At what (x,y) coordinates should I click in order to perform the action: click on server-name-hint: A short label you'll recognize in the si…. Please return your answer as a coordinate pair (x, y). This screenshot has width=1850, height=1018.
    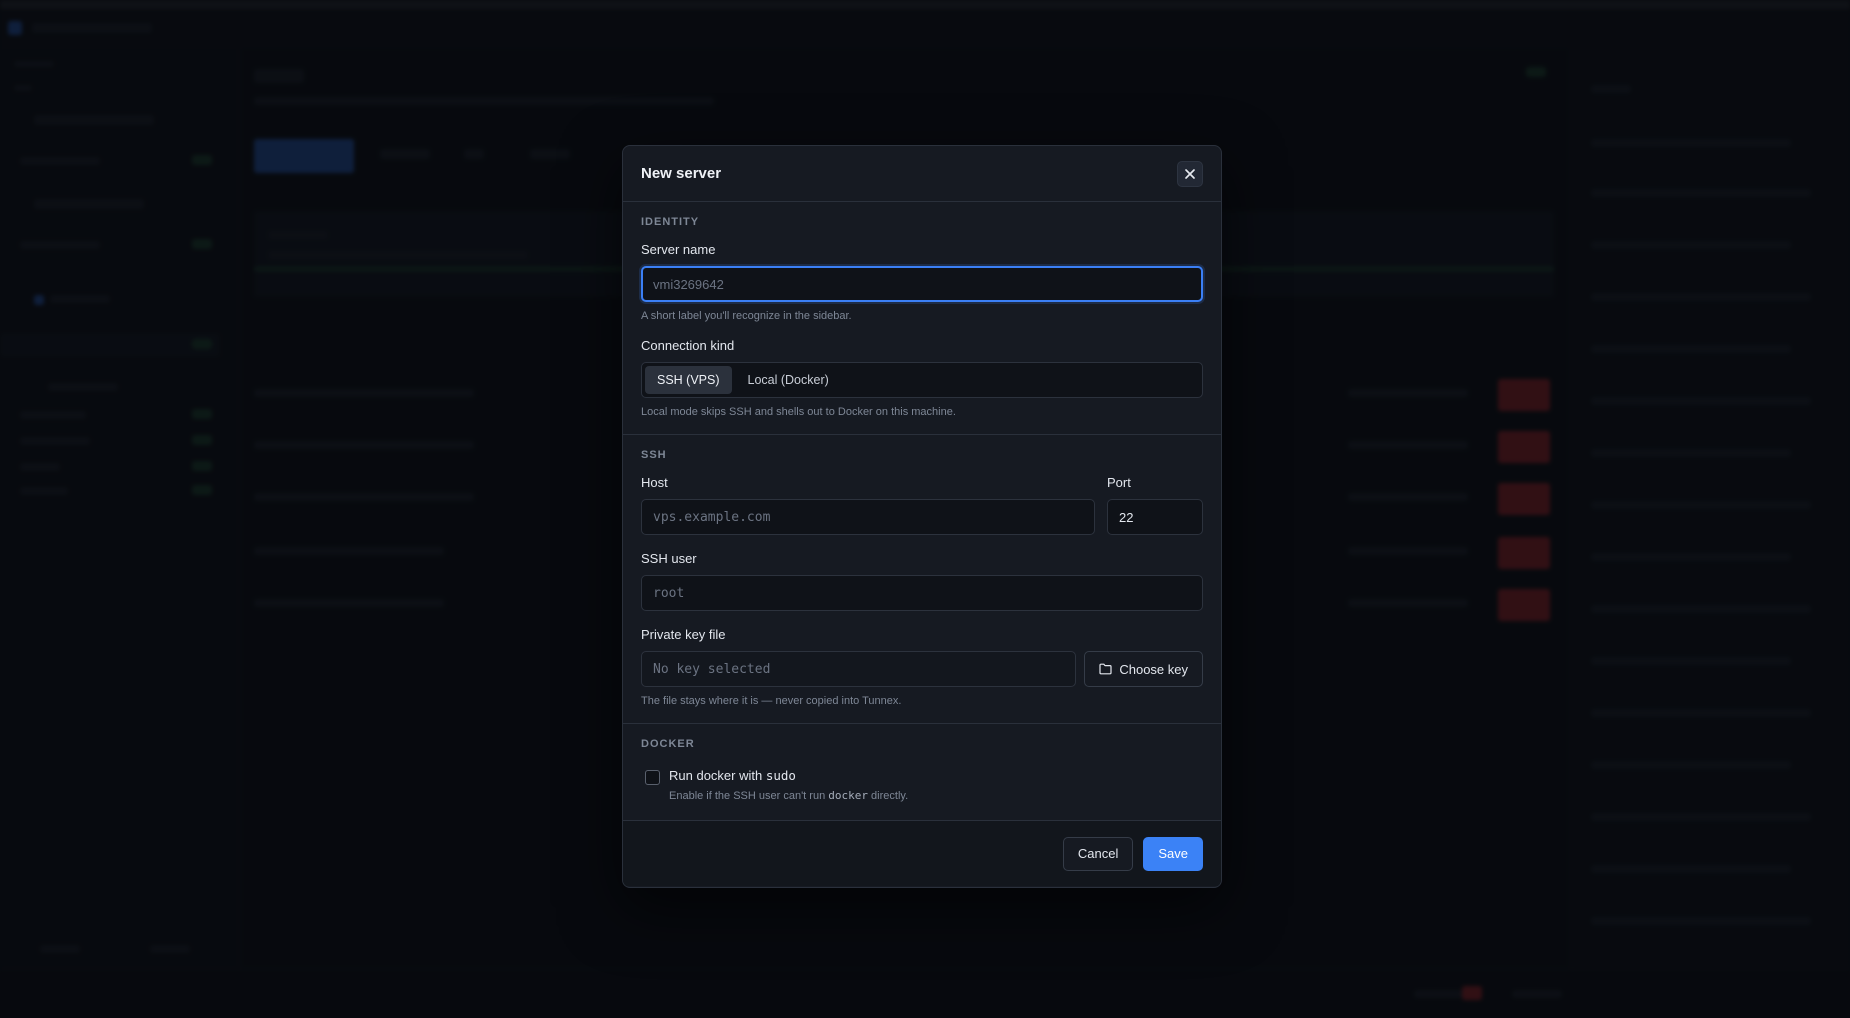
    Looking at the image, I should click on (746, 316).